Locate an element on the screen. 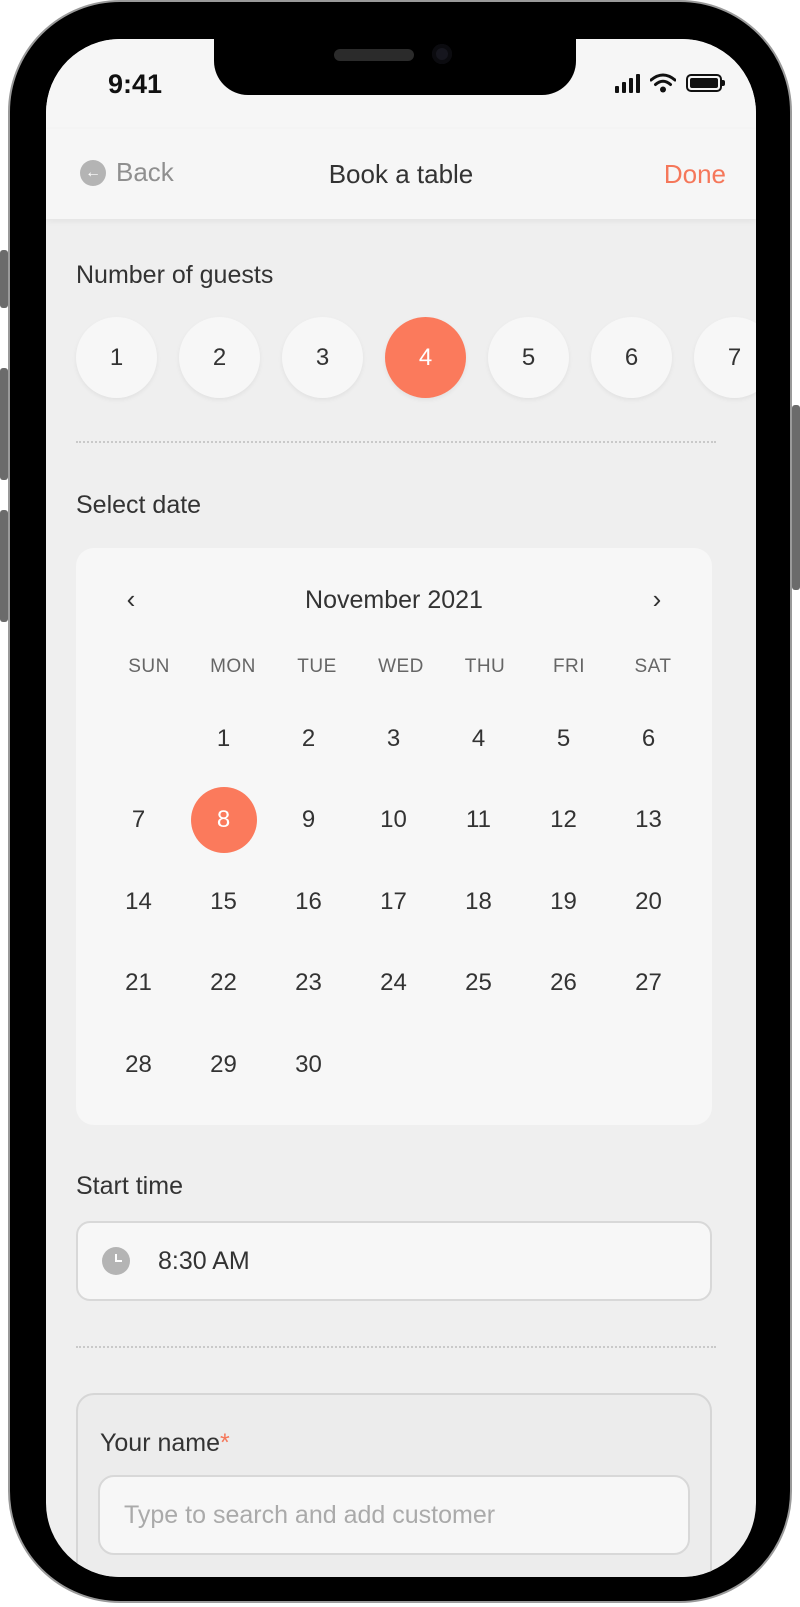 The image size is (800, 1607). calendar-day-20: 20 is located at coordinates (648, 902).